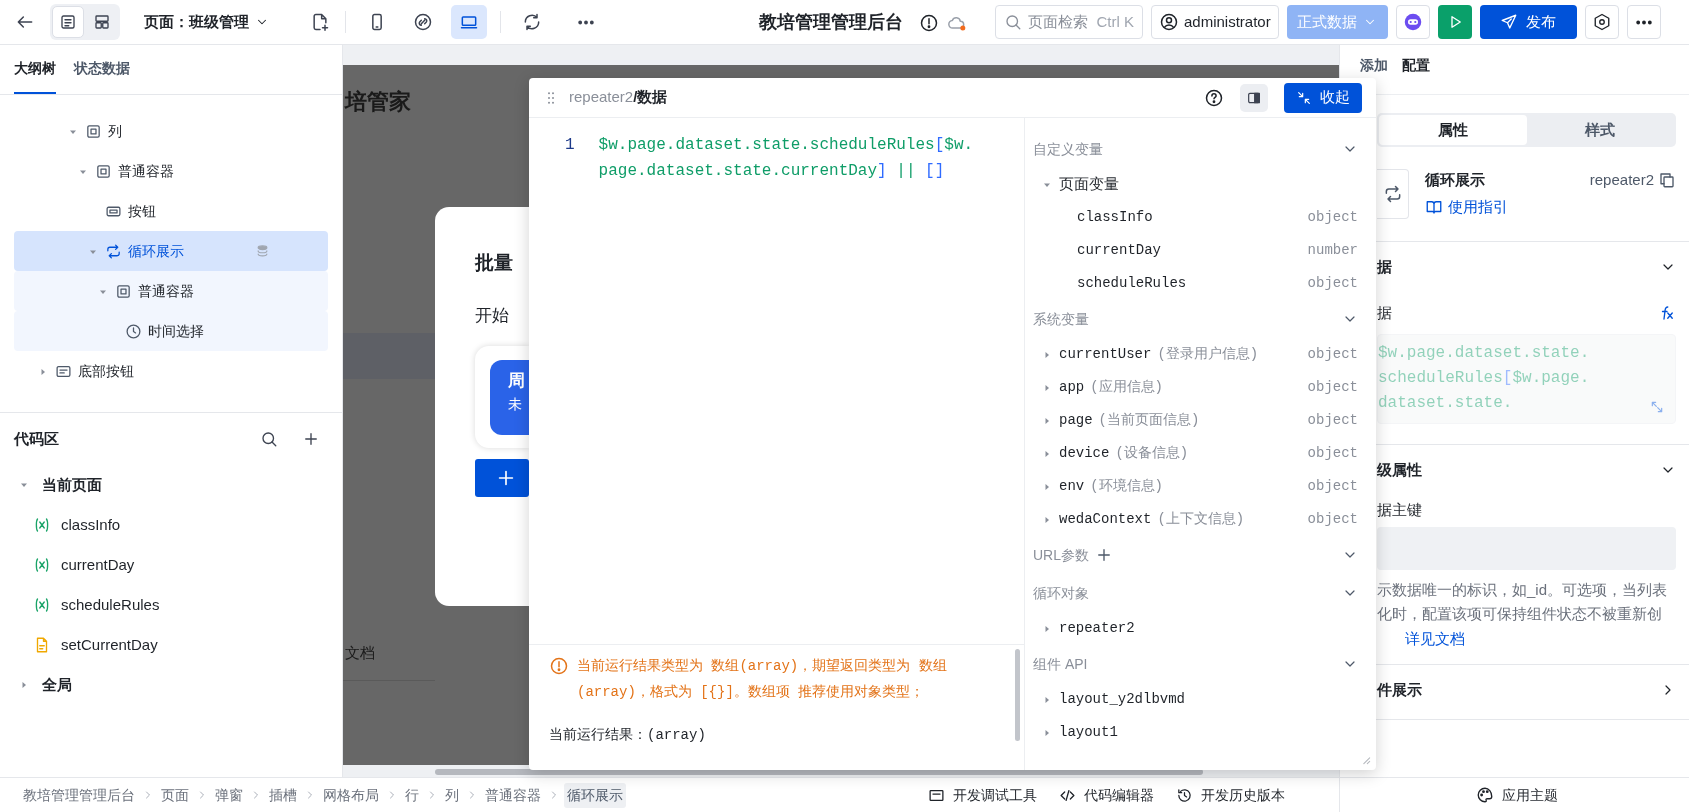 This screenshot has width=1689, height=812. Describe the element at coordinates (412, 795) in the screenshot. I see `breadcrumb-item: 行` at that location.